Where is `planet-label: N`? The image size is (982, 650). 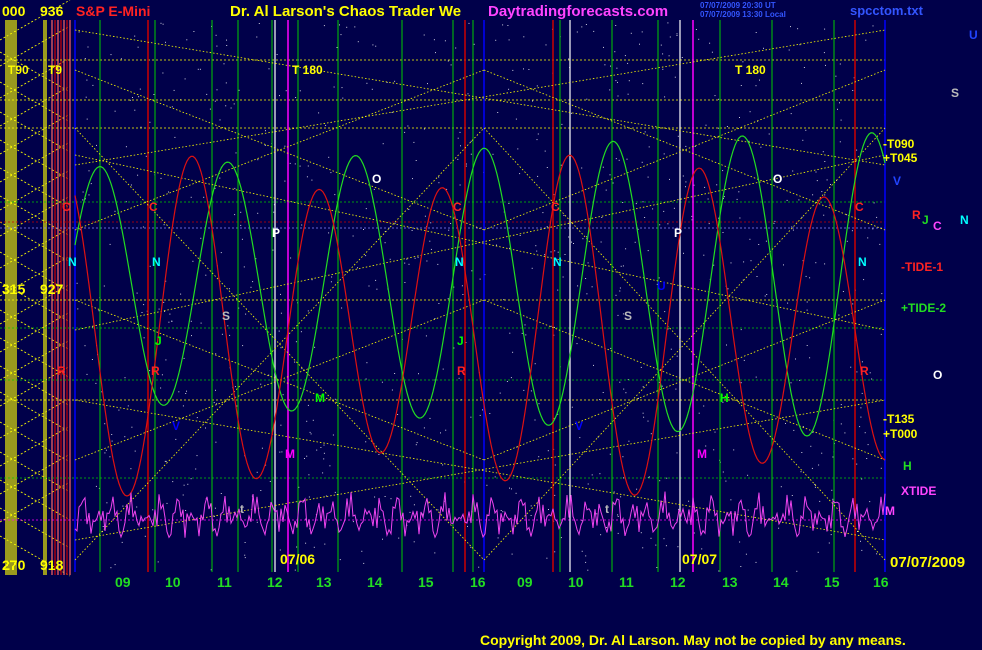
planet-label: N is located at coordinates (156, 262).